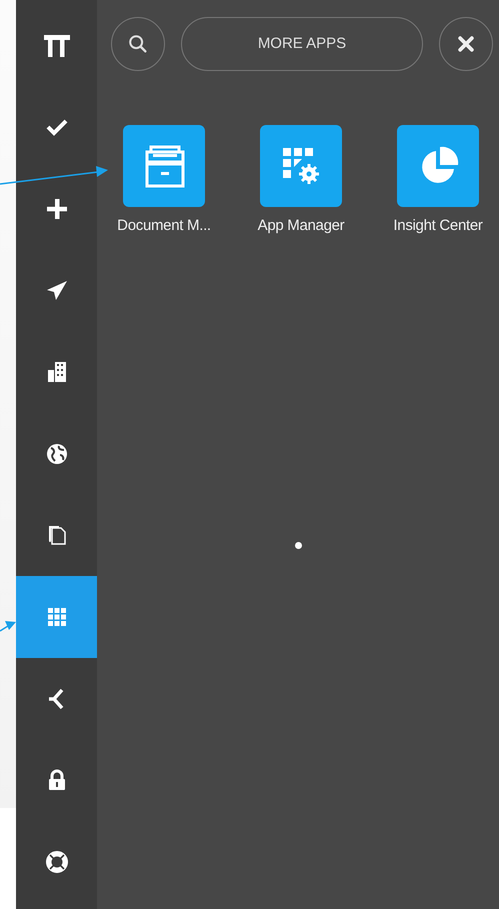 The width and height of the screenshot is (499, 909). Describe the element at coordinates (57, 45) in the screenshot. I see `logo-icon` at that location.